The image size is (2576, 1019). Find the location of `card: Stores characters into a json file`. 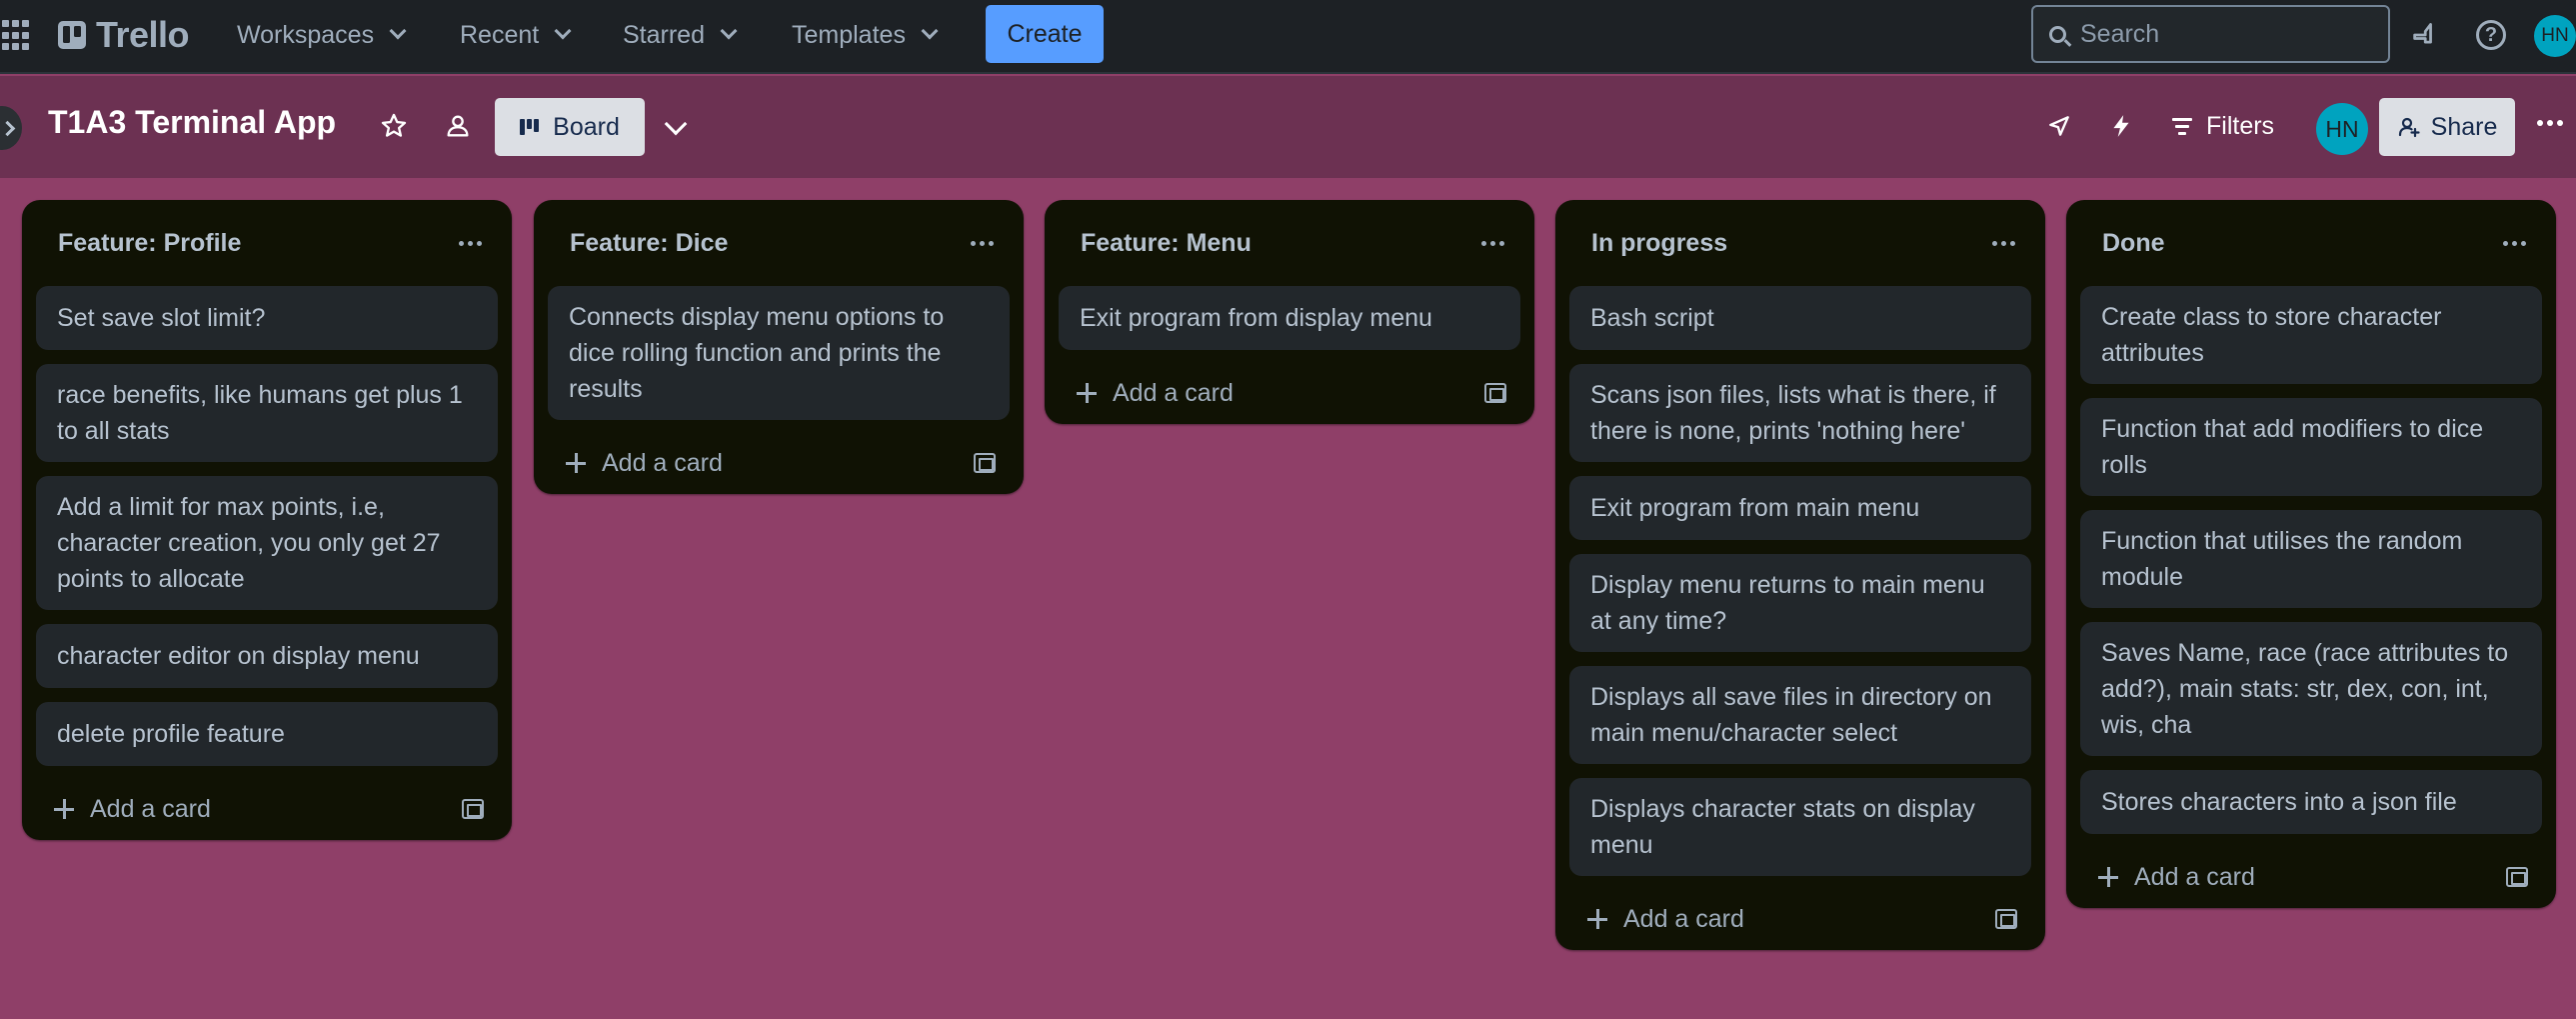

card: Stores characters into a json file is located at coordinates (2311, 802).